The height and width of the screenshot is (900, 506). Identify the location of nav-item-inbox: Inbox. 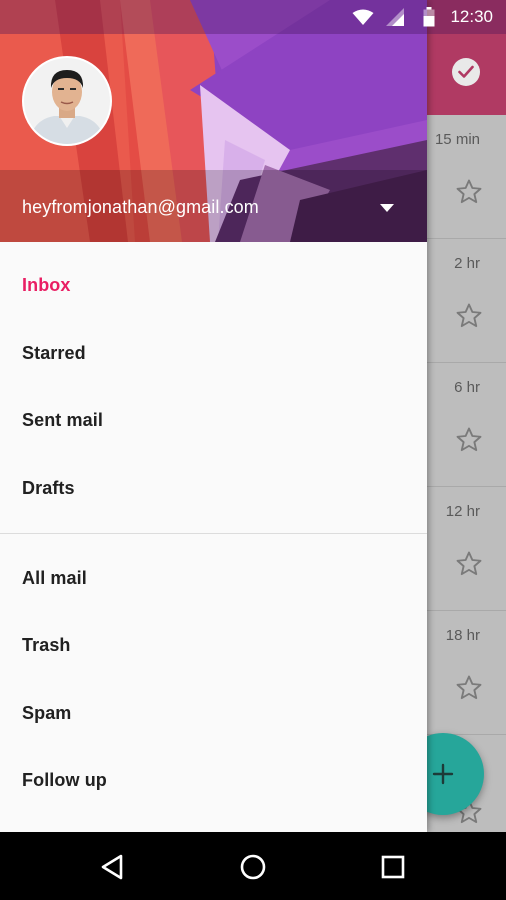
(213, 286).